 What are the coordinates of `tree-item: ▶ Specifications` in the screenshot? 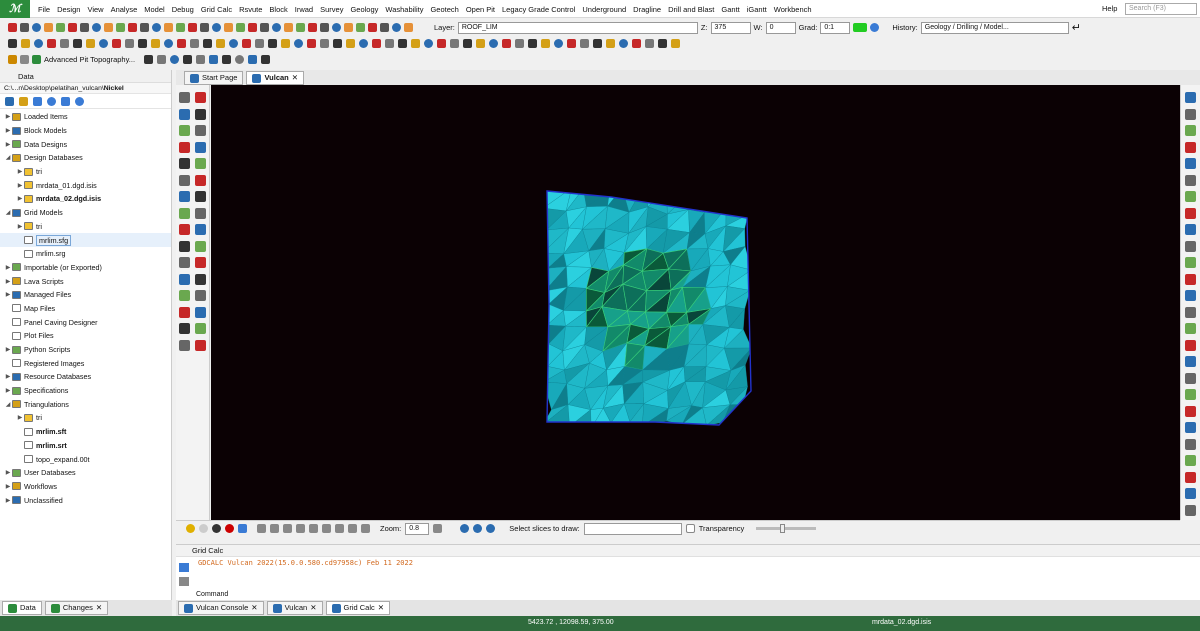 It's located at (85, 391).